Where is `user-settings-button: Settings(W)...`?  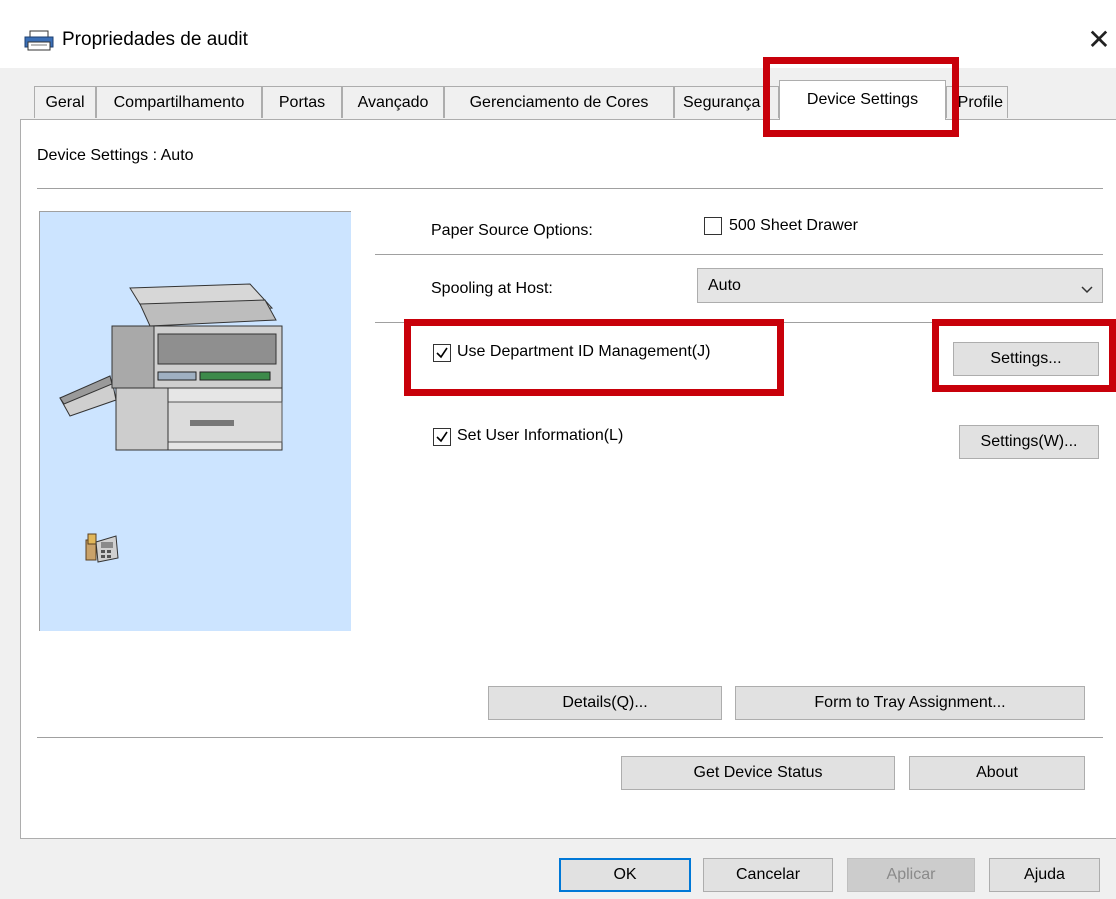 user-settings-button: Settings(W)... is located at coordinates (1029, 442).